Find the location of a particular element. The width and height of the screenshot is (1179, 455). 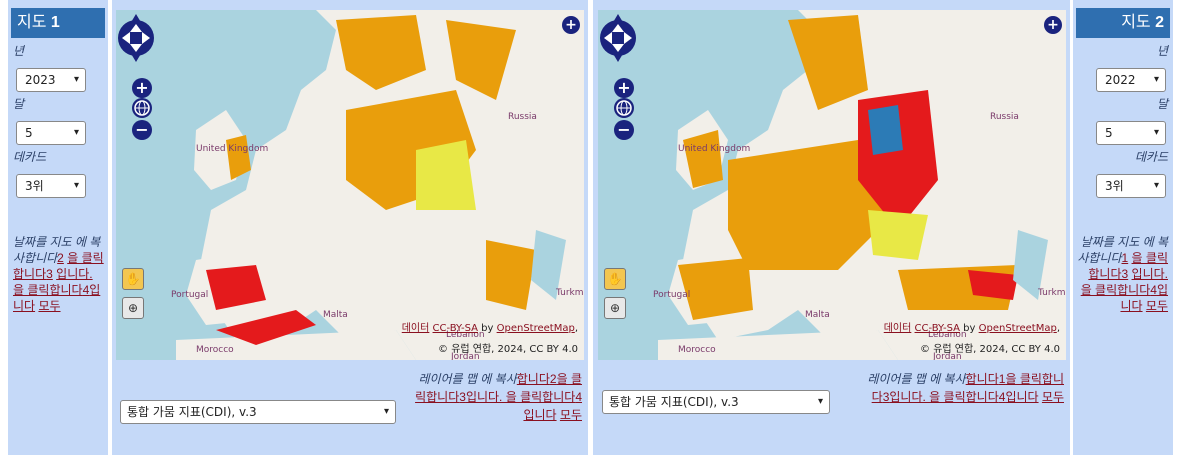

map1-attribution-line2: © 유럽 연합, 2024, CC BY 4.0 is located at coordinates (508, 349).